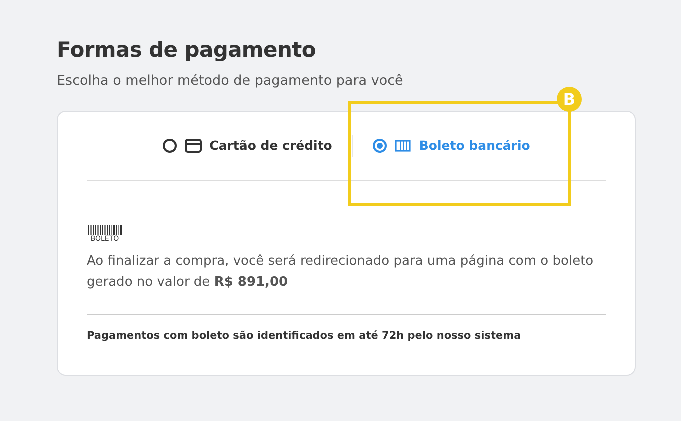 The image size is (681, 421). Describe the element at coordinates (341, 272) in the screenshot. I see `boleto-message: Ao finalizar a compra, você será redirecionado para uma página com o boleto gerado no valor de R$ 891,00` at that location.